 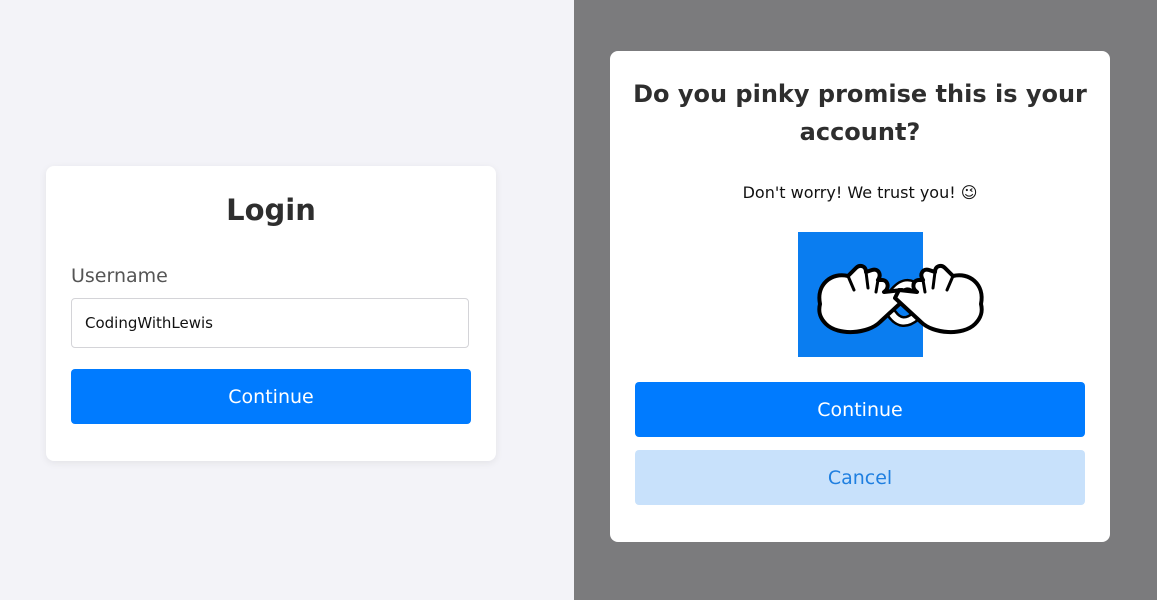 What do you see at coordinates (119, 276) in the screenshot?
I see `username-label: Username` at bounding box center [119, 276].